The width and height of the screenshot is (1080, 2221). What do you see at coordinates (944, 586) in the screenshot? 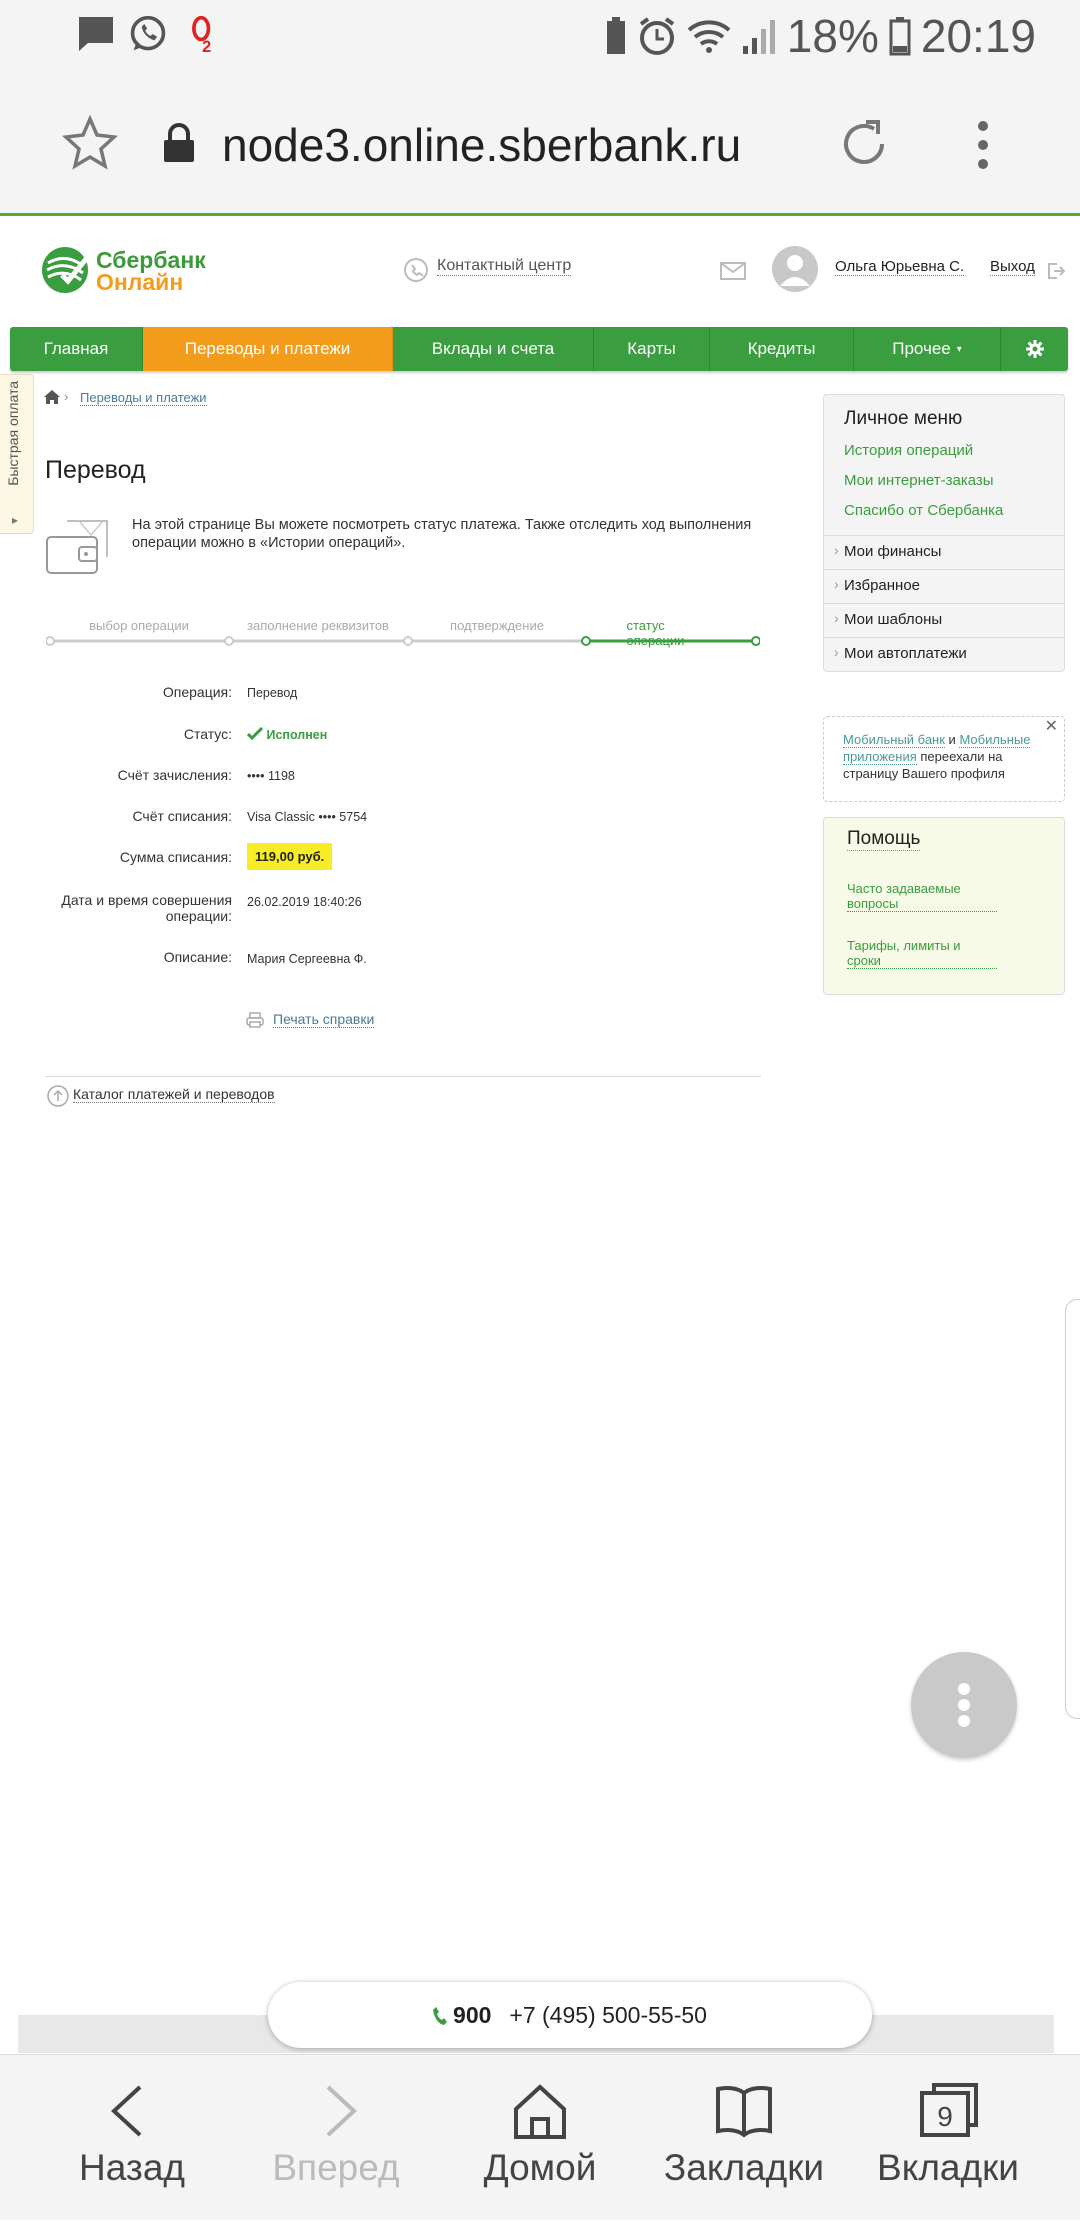
I see `section-favorites: Избранное` at bounding box center [944, 586].